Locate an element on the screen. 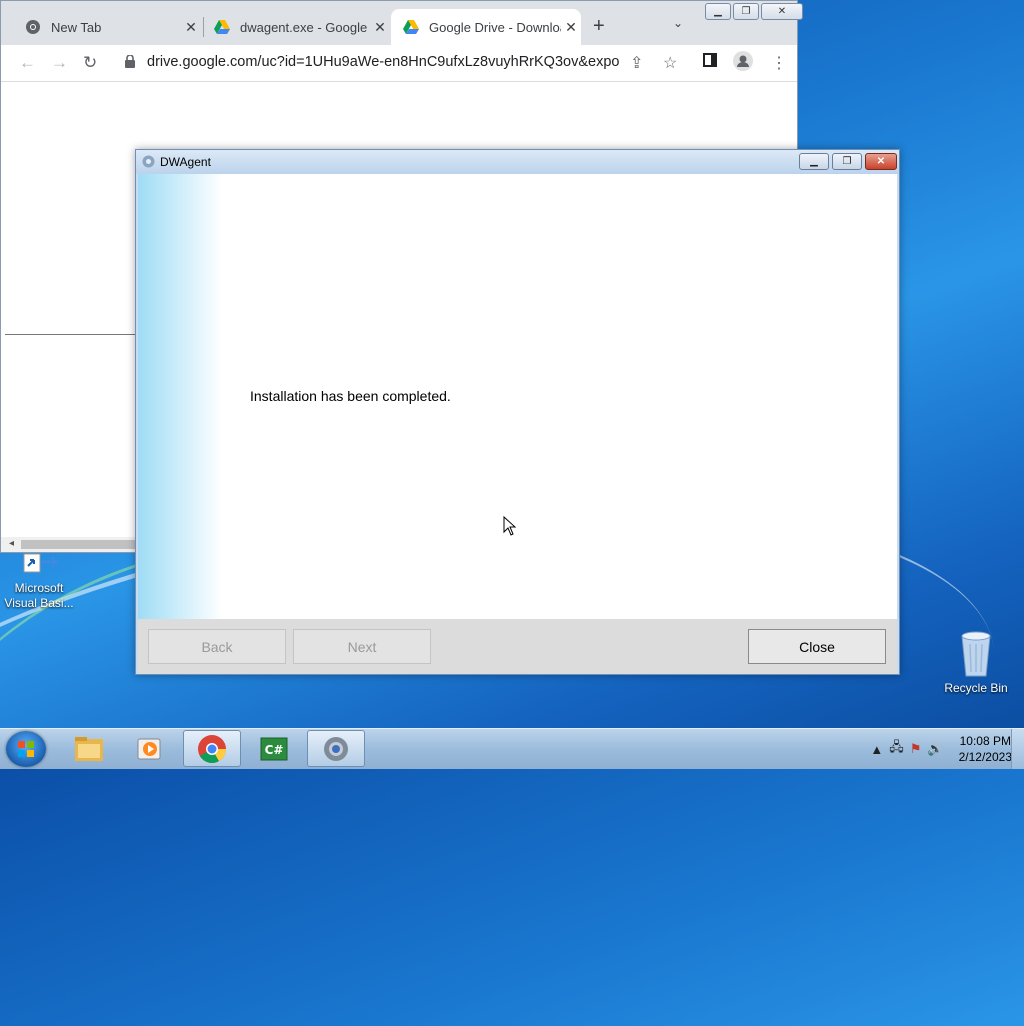 This screenshot has height=1026, width=1024. taskbar-media-player is located at coordinates (150, 748).